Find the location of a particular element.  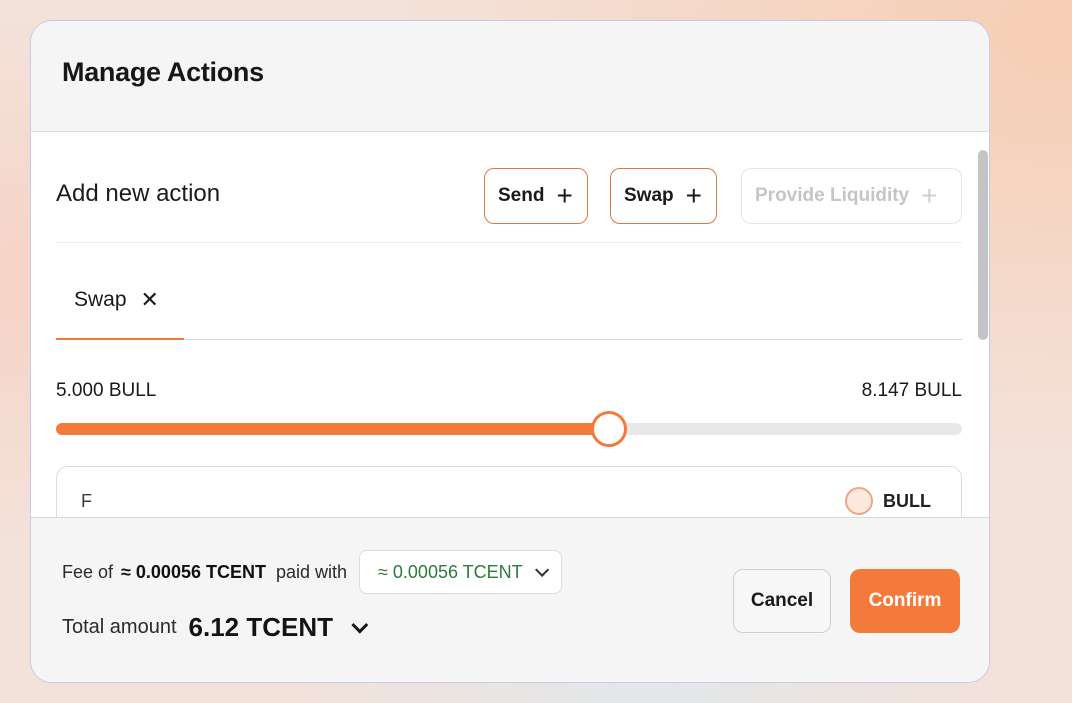

close-icon: ✕ is located at coordinates (150, 300).